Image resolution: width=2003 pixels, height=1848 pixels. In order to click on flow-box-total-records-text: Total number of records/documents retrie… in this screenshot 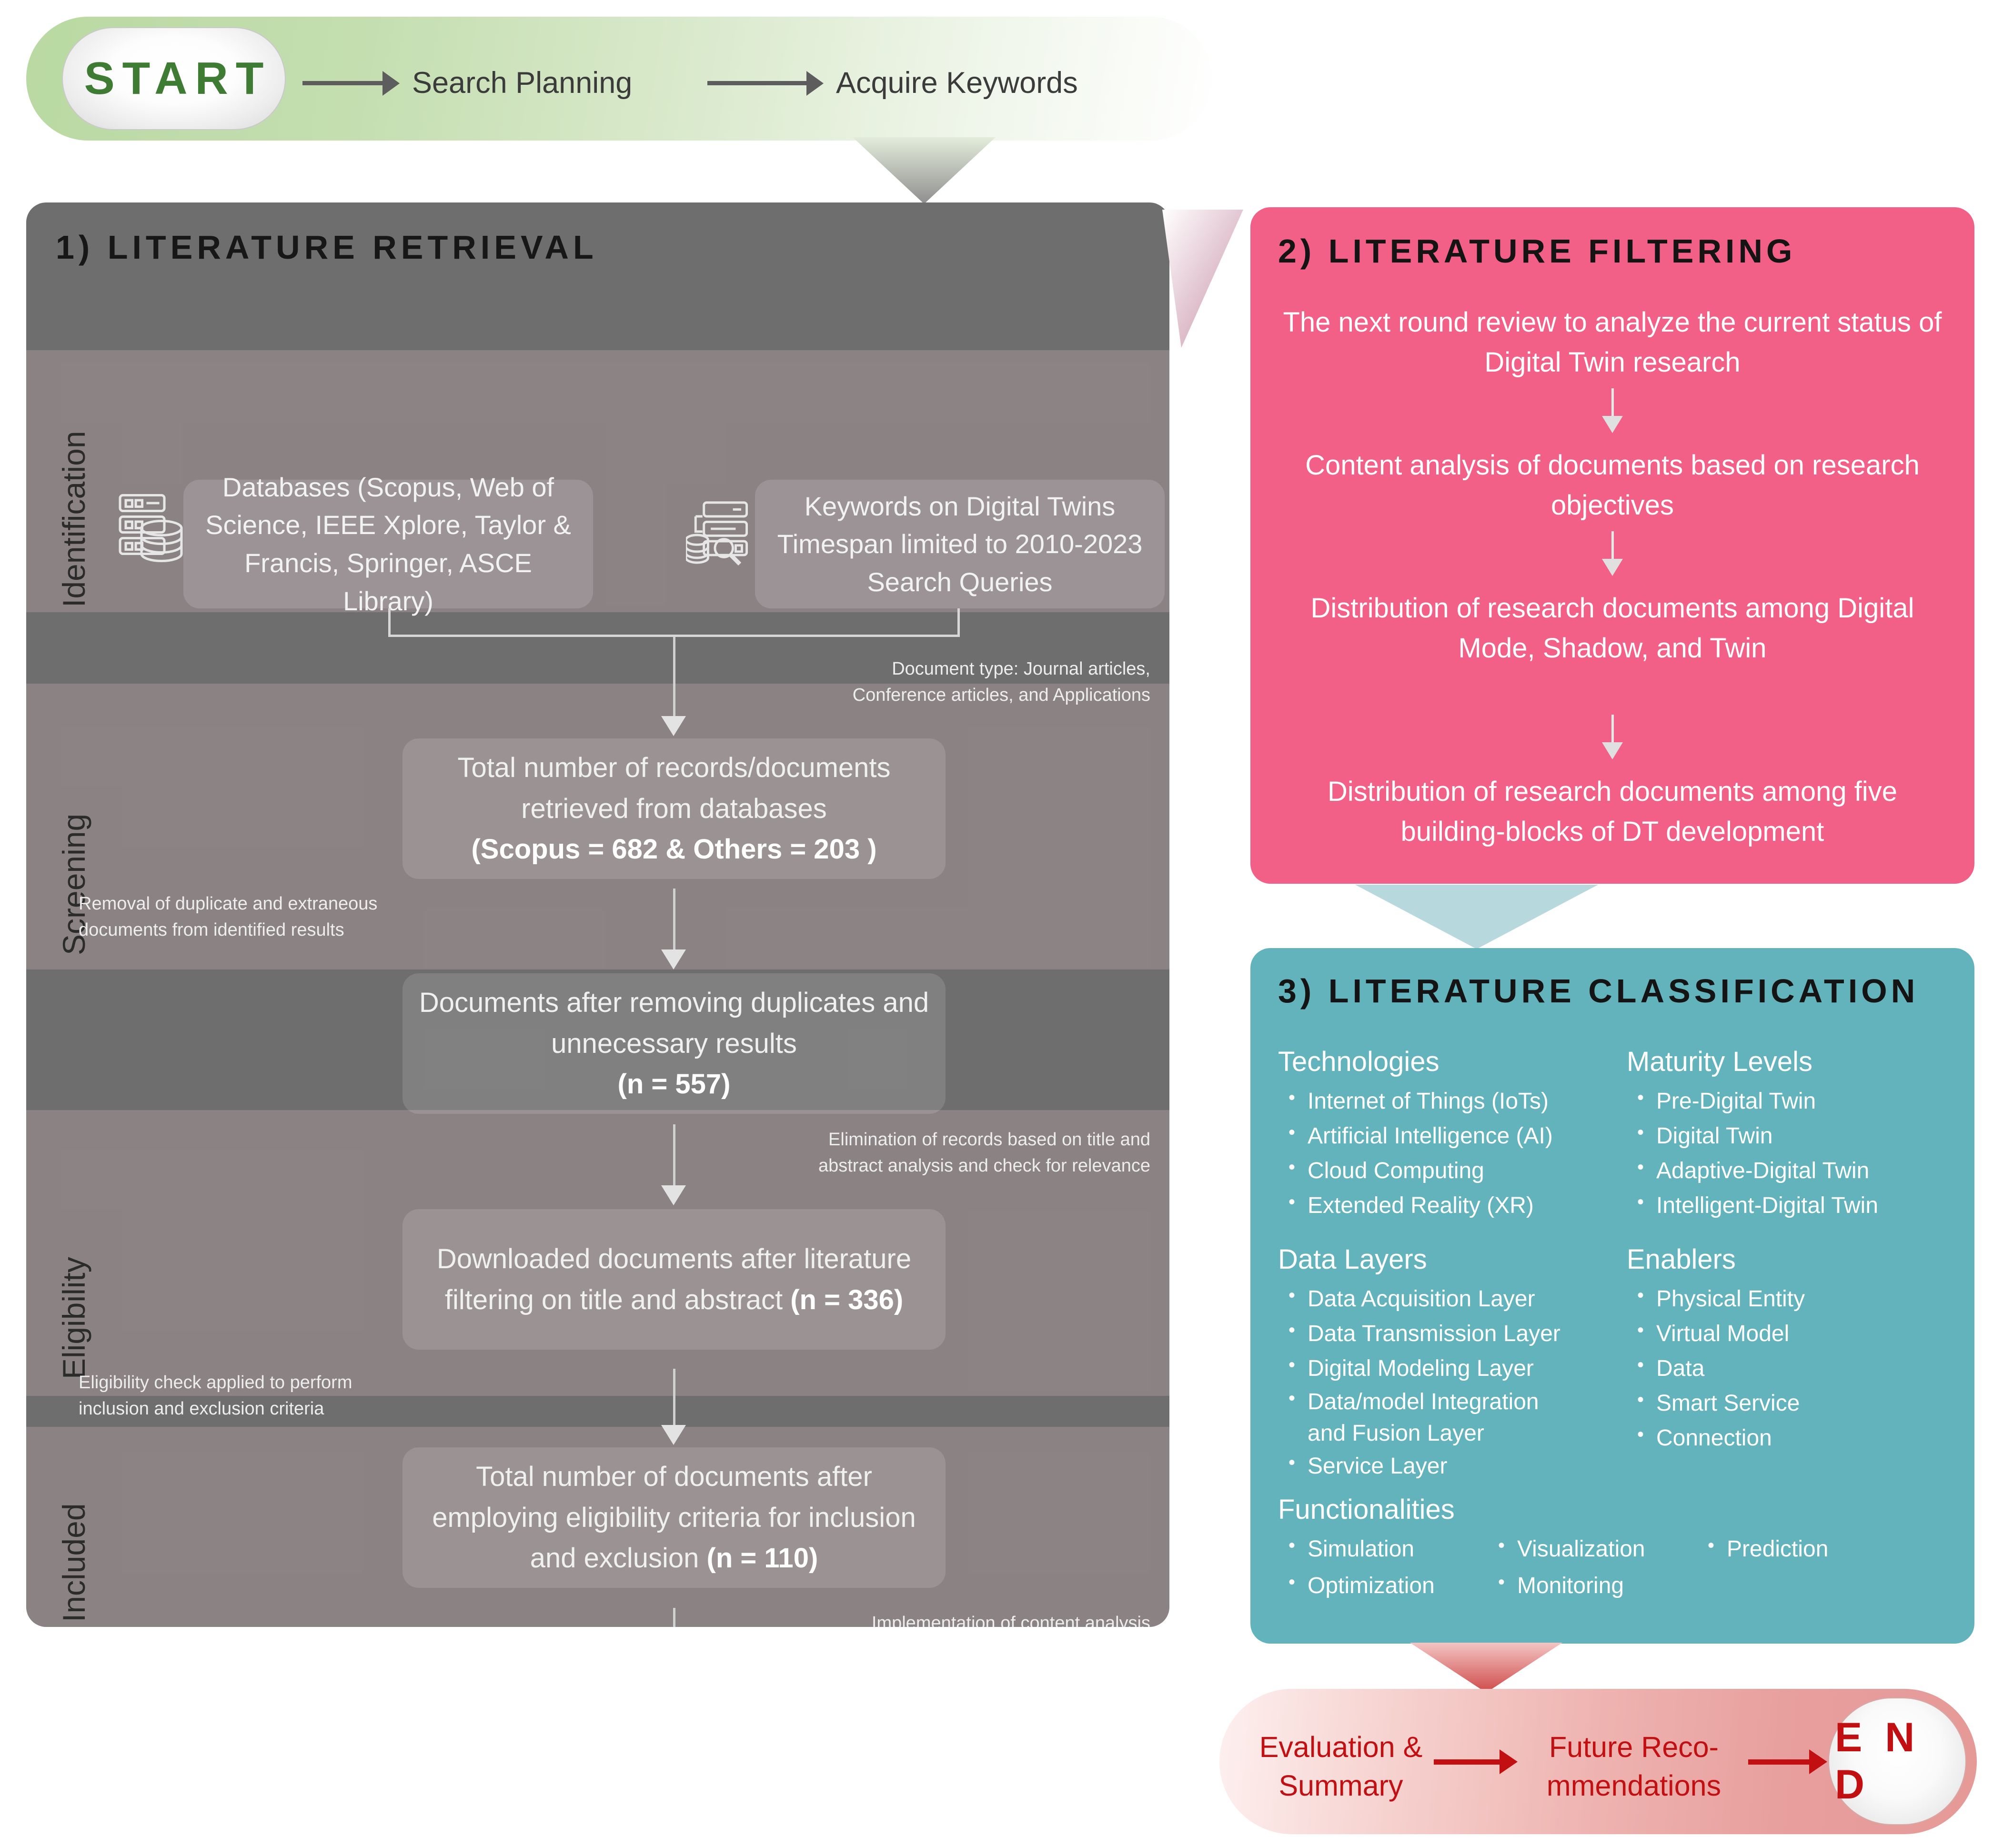, I will do `click(674, 788)`.